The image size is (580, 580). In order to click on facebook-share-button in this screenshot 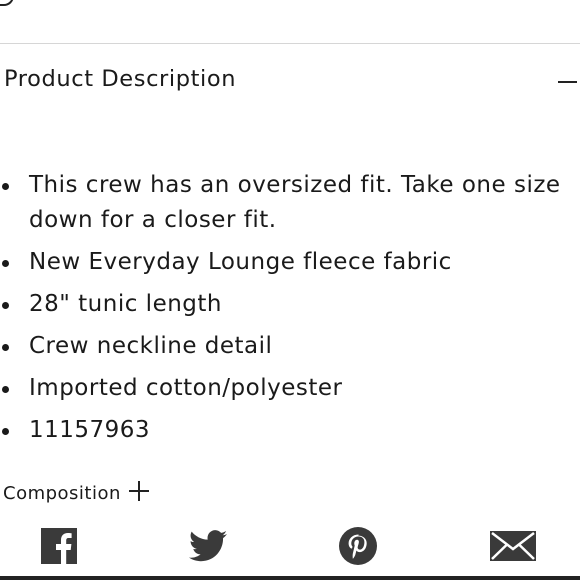, I will do `click(59, 546)`.